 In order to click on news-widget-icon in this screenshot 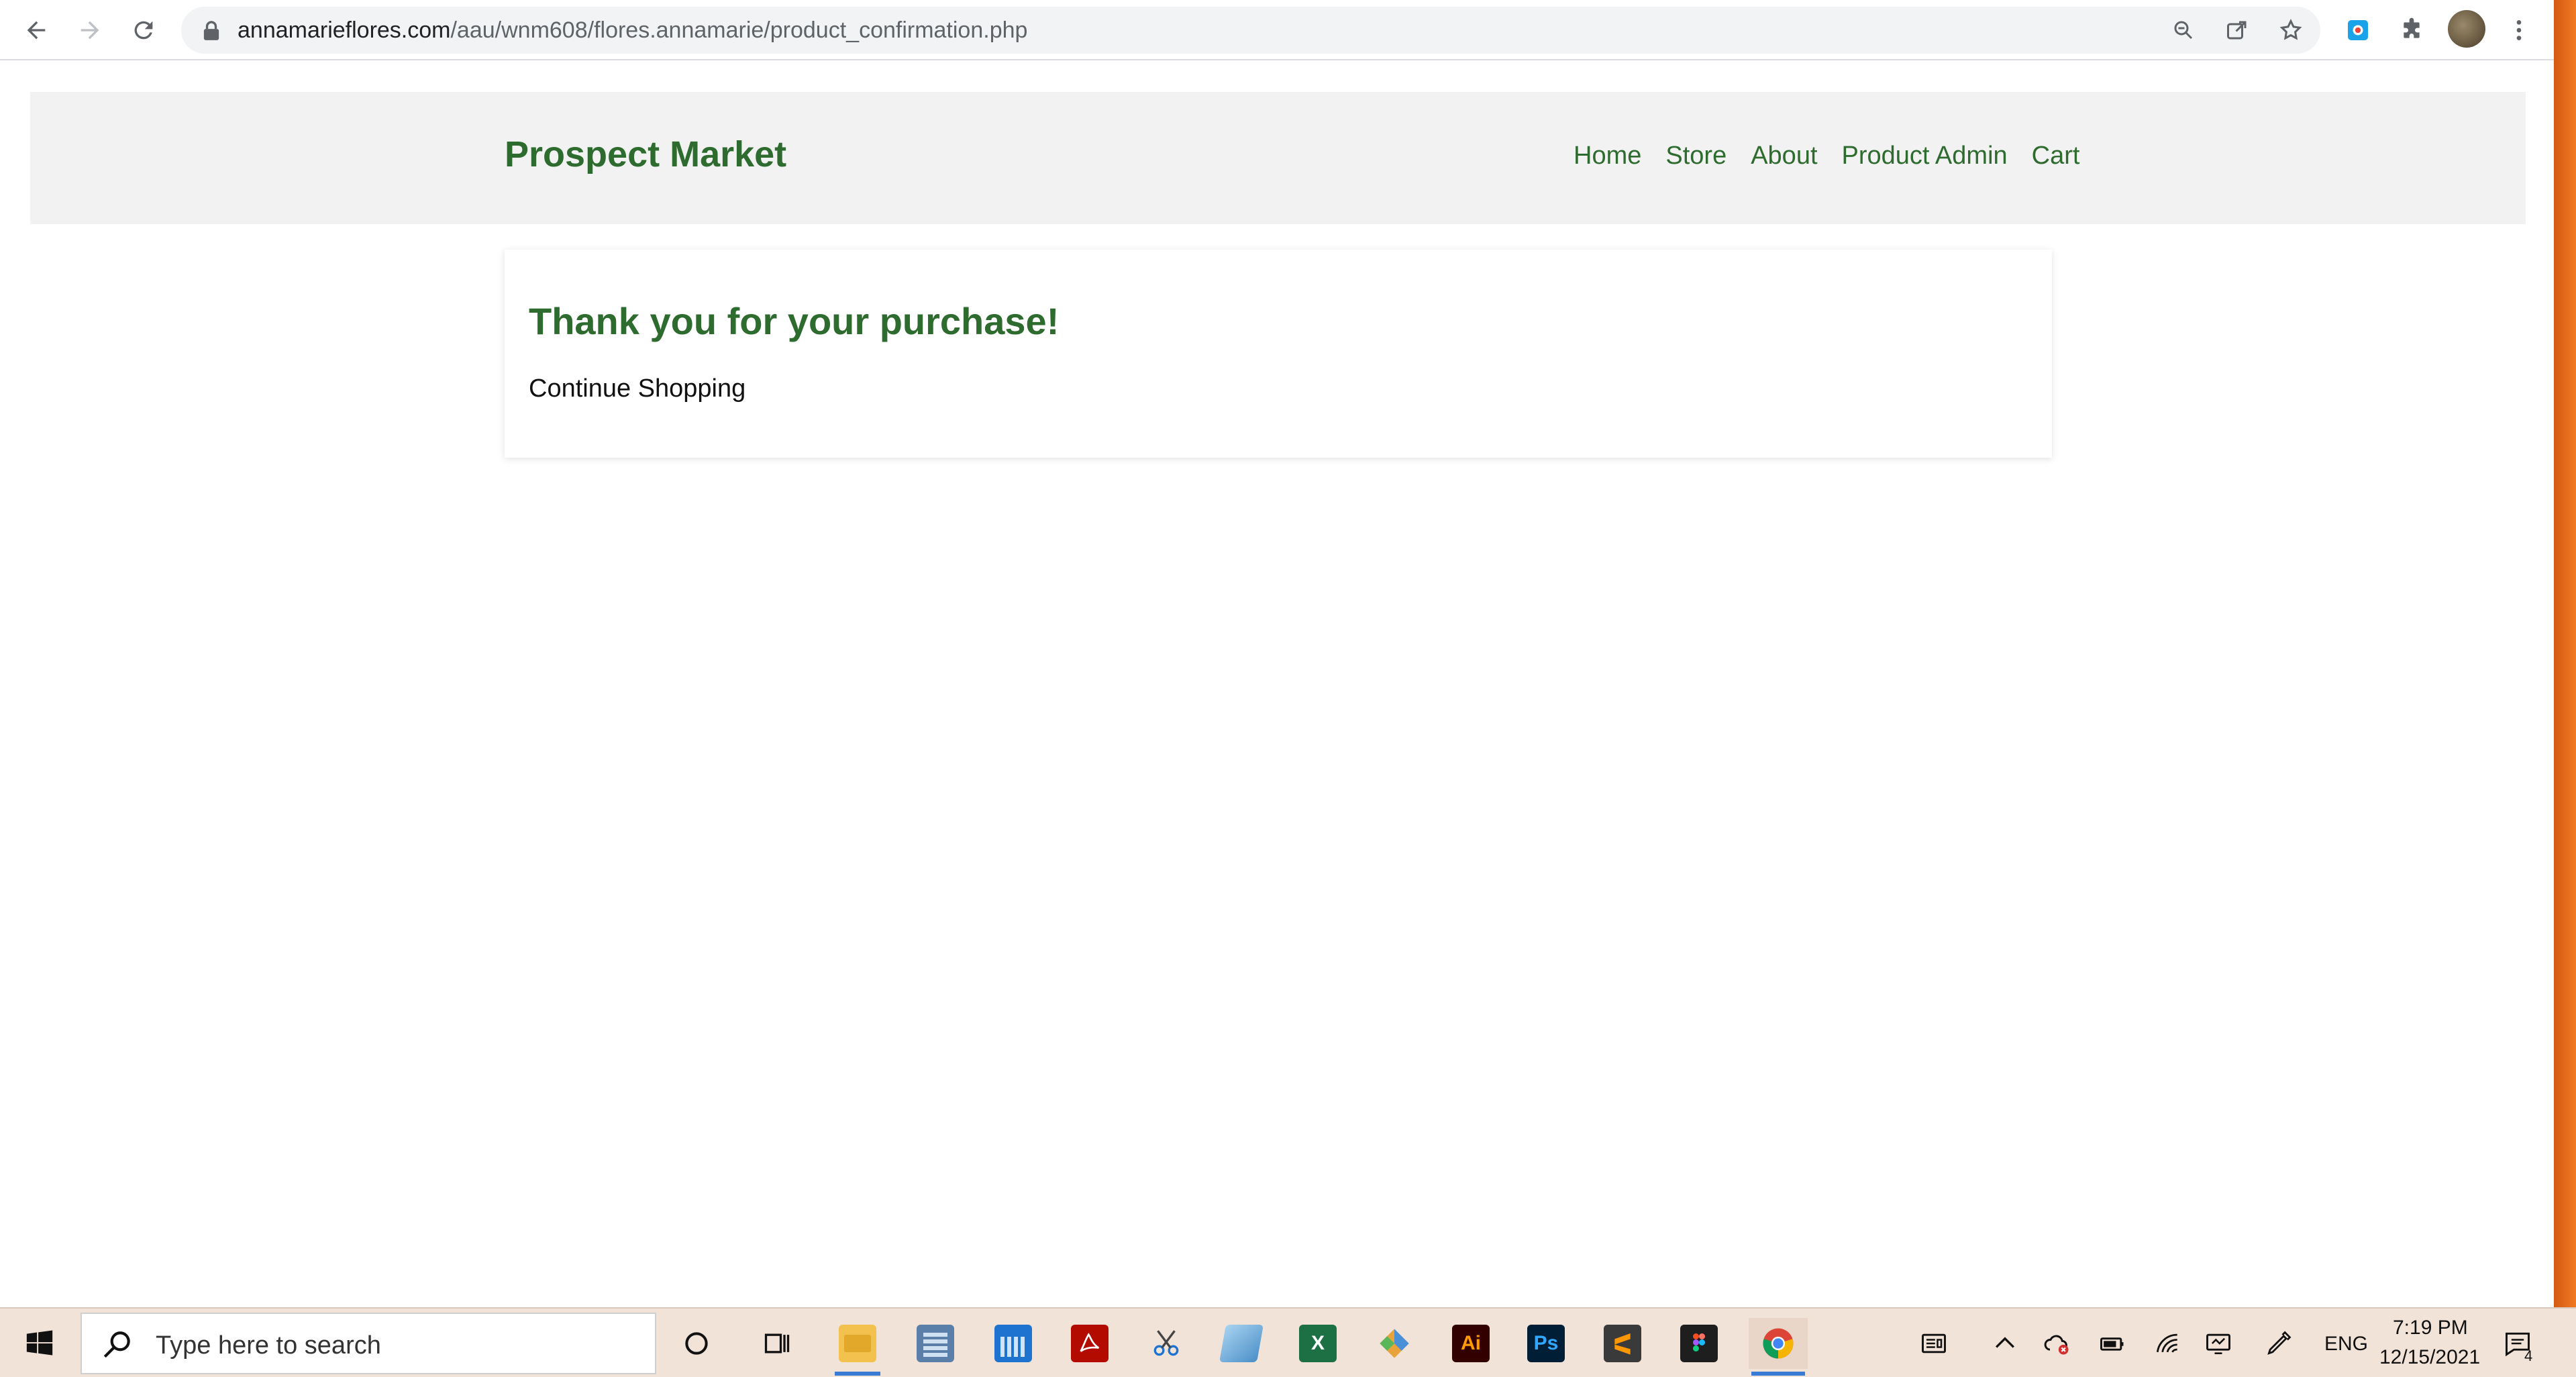, I will do `click(1933, 1343)`.